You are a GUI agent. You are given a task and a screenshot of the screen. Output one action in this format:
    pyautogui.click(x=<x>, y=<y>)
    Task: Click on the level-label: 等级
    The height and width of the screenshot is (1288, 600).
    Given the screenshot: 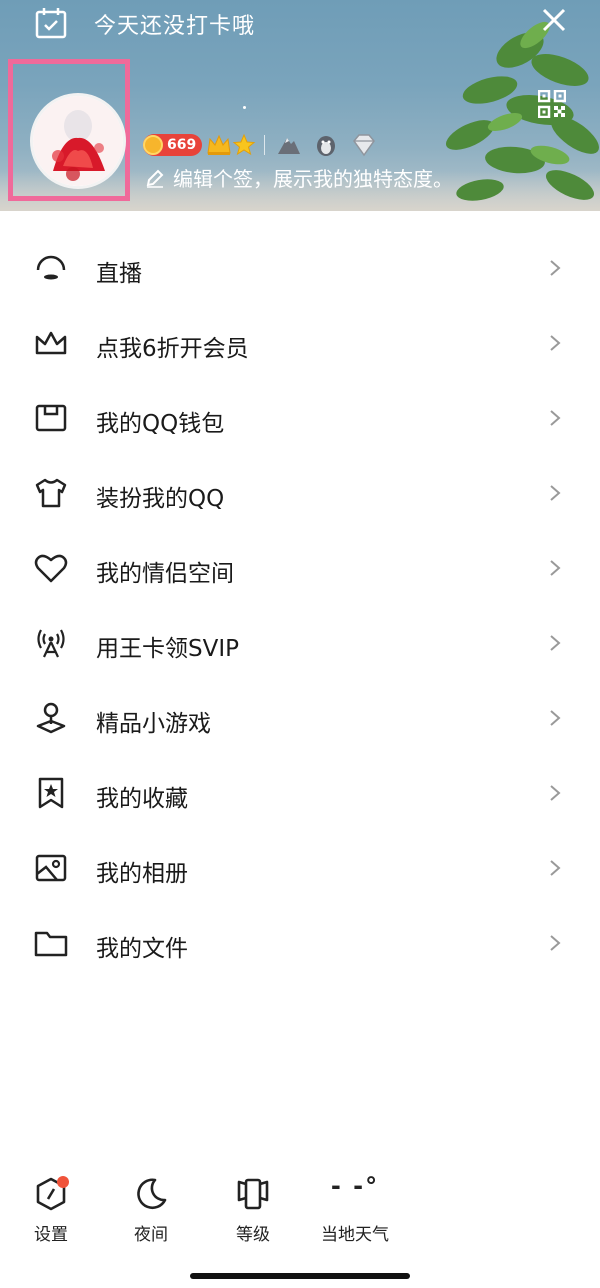 What is the action you would take?
    pyautogui.click(x=253, y=1235)
    